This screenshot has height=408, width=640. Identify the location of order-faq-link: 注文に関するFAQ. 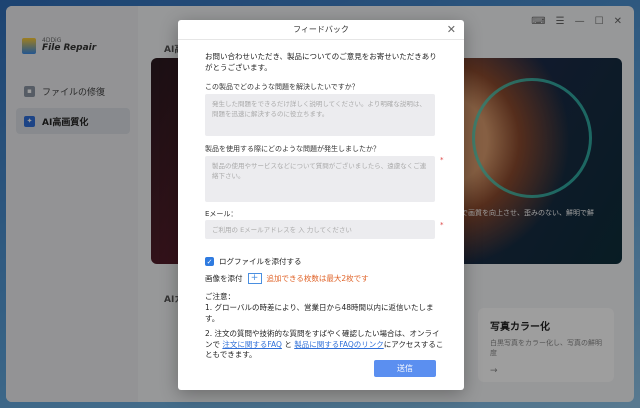
(252, 344).